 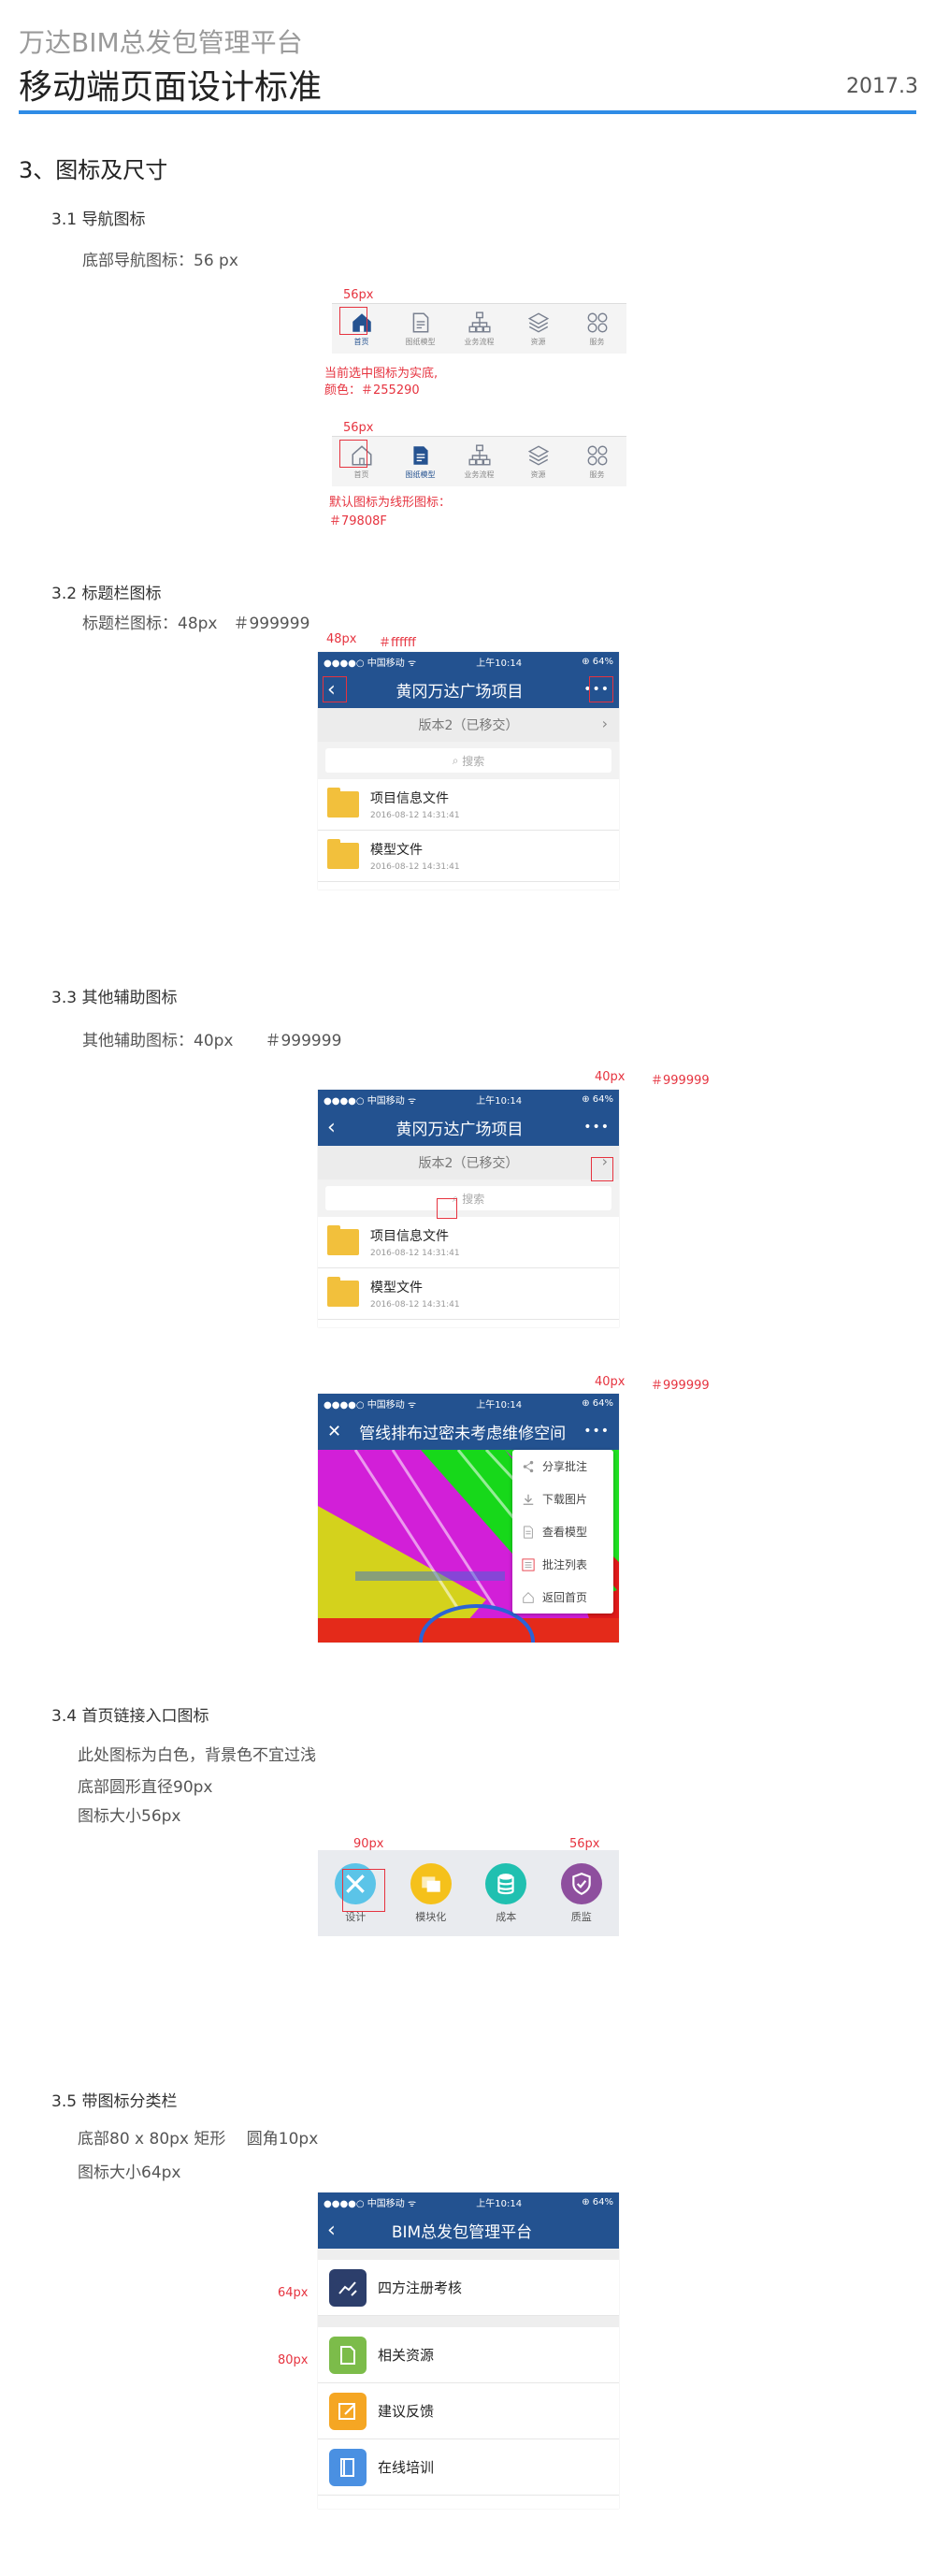 What do you see at coordinates (93, 170) in the screenshot?
I see `section-title: 3、图标及尺寸` at bounding box center [93, 170].